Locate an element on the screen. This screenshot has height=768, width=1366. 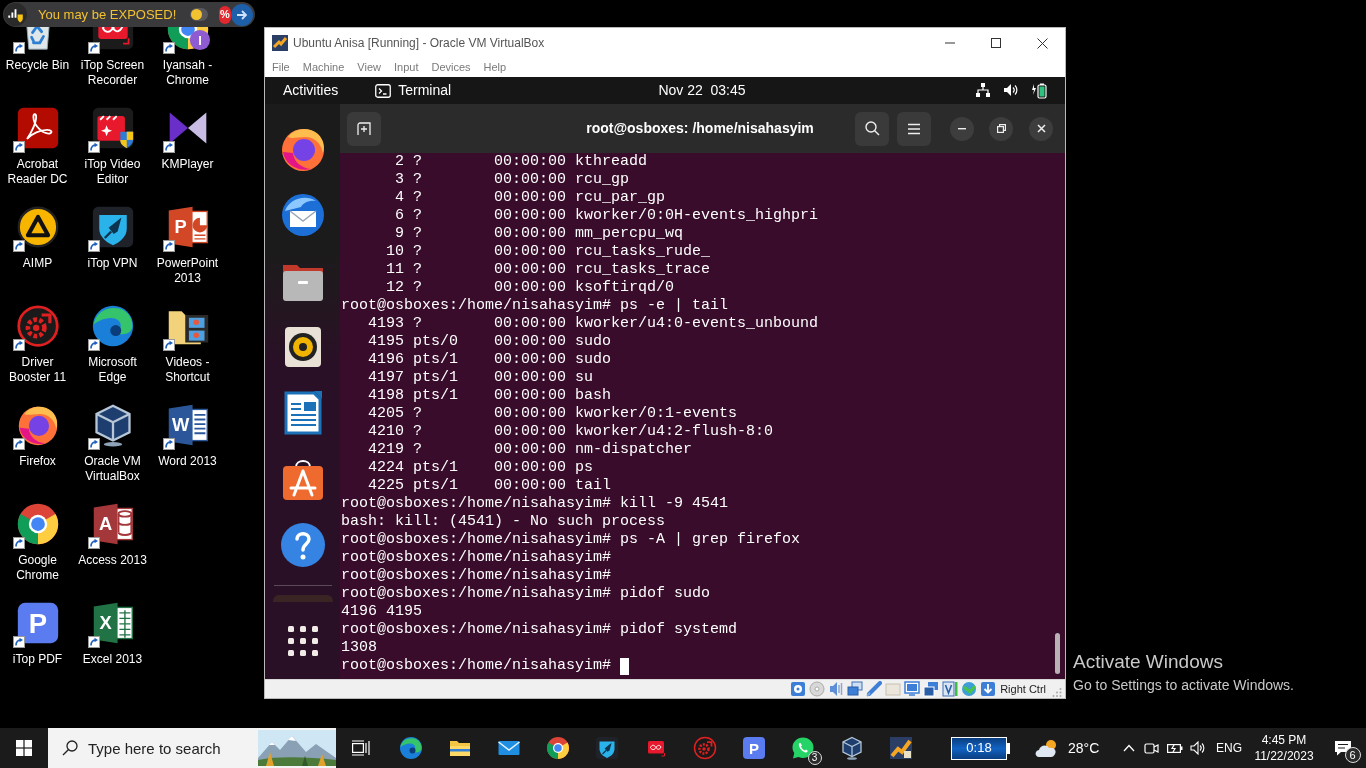
camera-icon is located at coordinates (1151, 748).